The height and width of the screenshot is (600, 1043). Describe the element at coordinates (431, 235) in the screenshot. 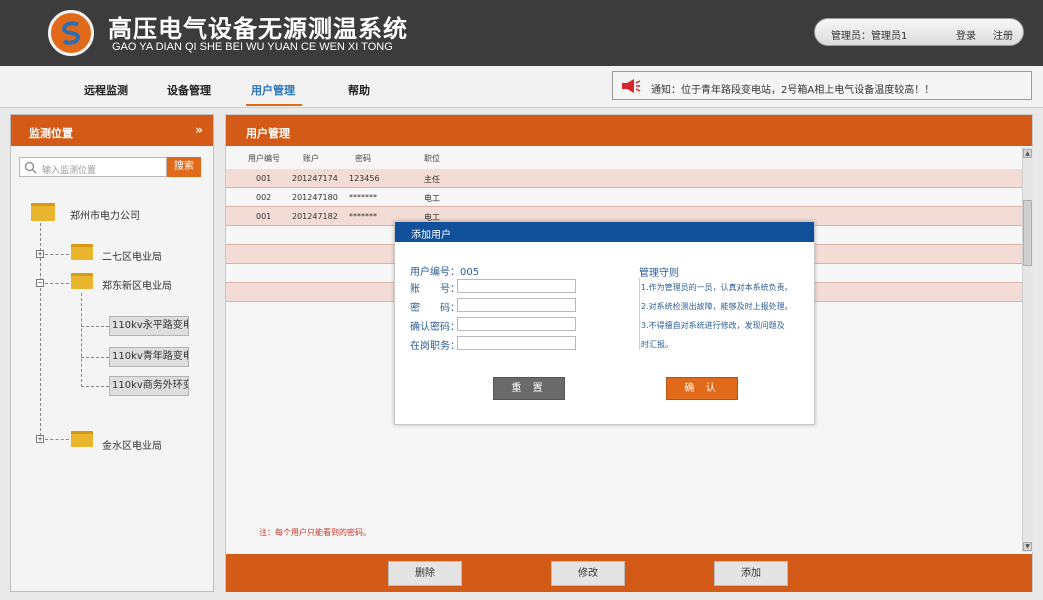

I see `dialog-title: 添加用户` at that location.